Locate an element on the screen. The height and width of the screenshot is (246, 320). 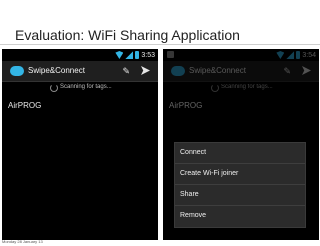
action-bar: Swipe&Connect ✎ is located at coordinates (80, 71).